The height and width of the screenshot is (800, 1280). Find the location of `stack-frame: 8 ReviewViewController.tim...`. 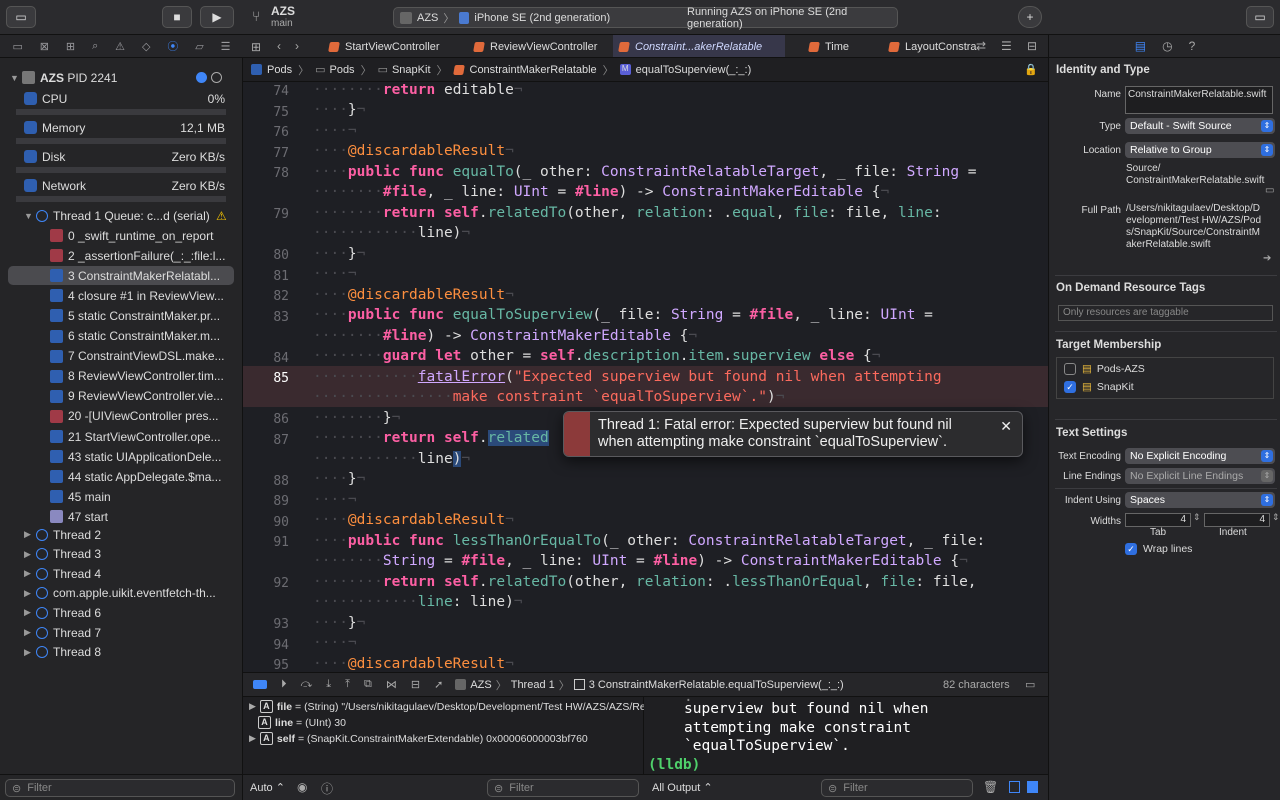

stack-frame: 8 ReviewViewController.tim... is located at coordinates (121, 376).